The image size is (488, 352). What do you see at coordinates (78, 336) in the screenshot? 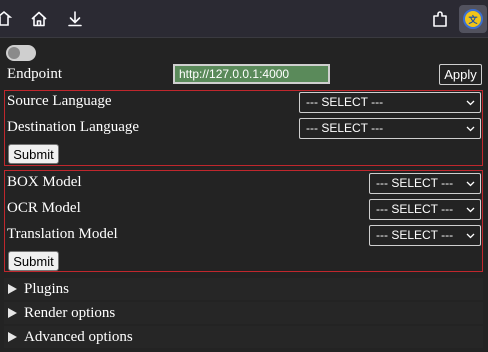
I see `advanced-options-label: Advanced options` at bounding box center [78, 336].